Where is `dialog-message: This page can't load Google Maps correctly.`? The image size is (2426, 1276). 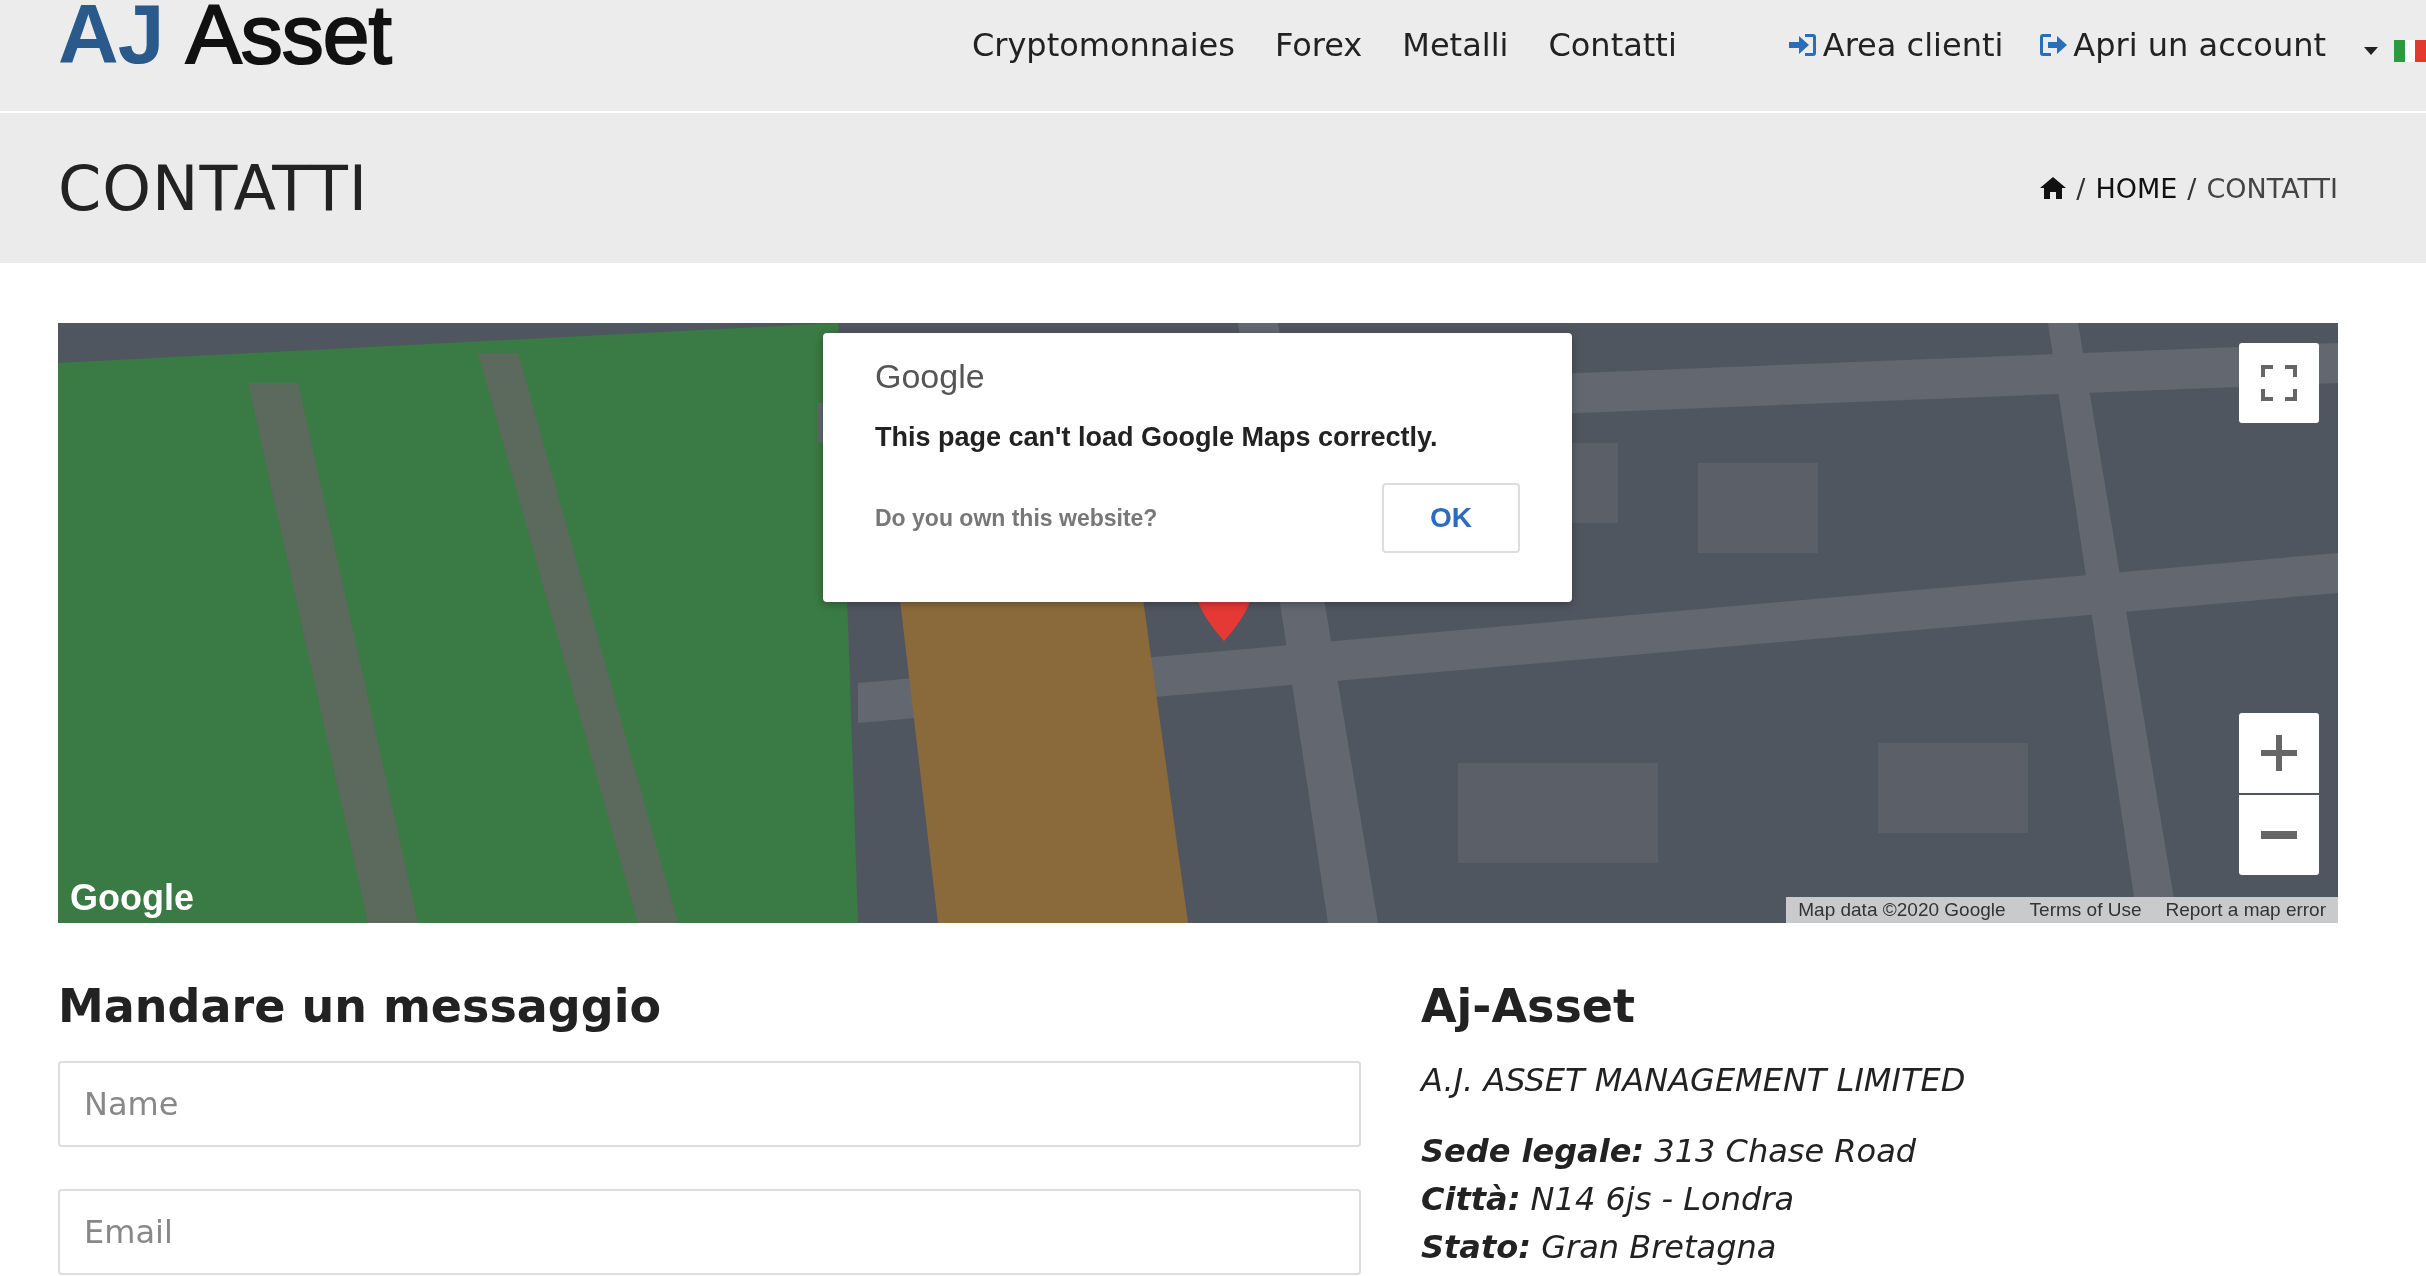
dialog-message: This page can't load Google Maps correctly. is located at coordinates (1157, 437).